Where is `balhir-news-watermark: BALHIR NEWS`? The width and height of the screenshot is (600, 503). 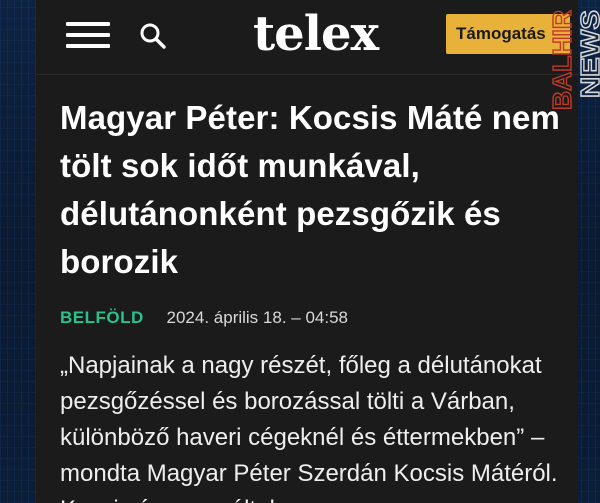
balhir-news-watermark: BALHIR NEWS is located at coordinates (573, 59).